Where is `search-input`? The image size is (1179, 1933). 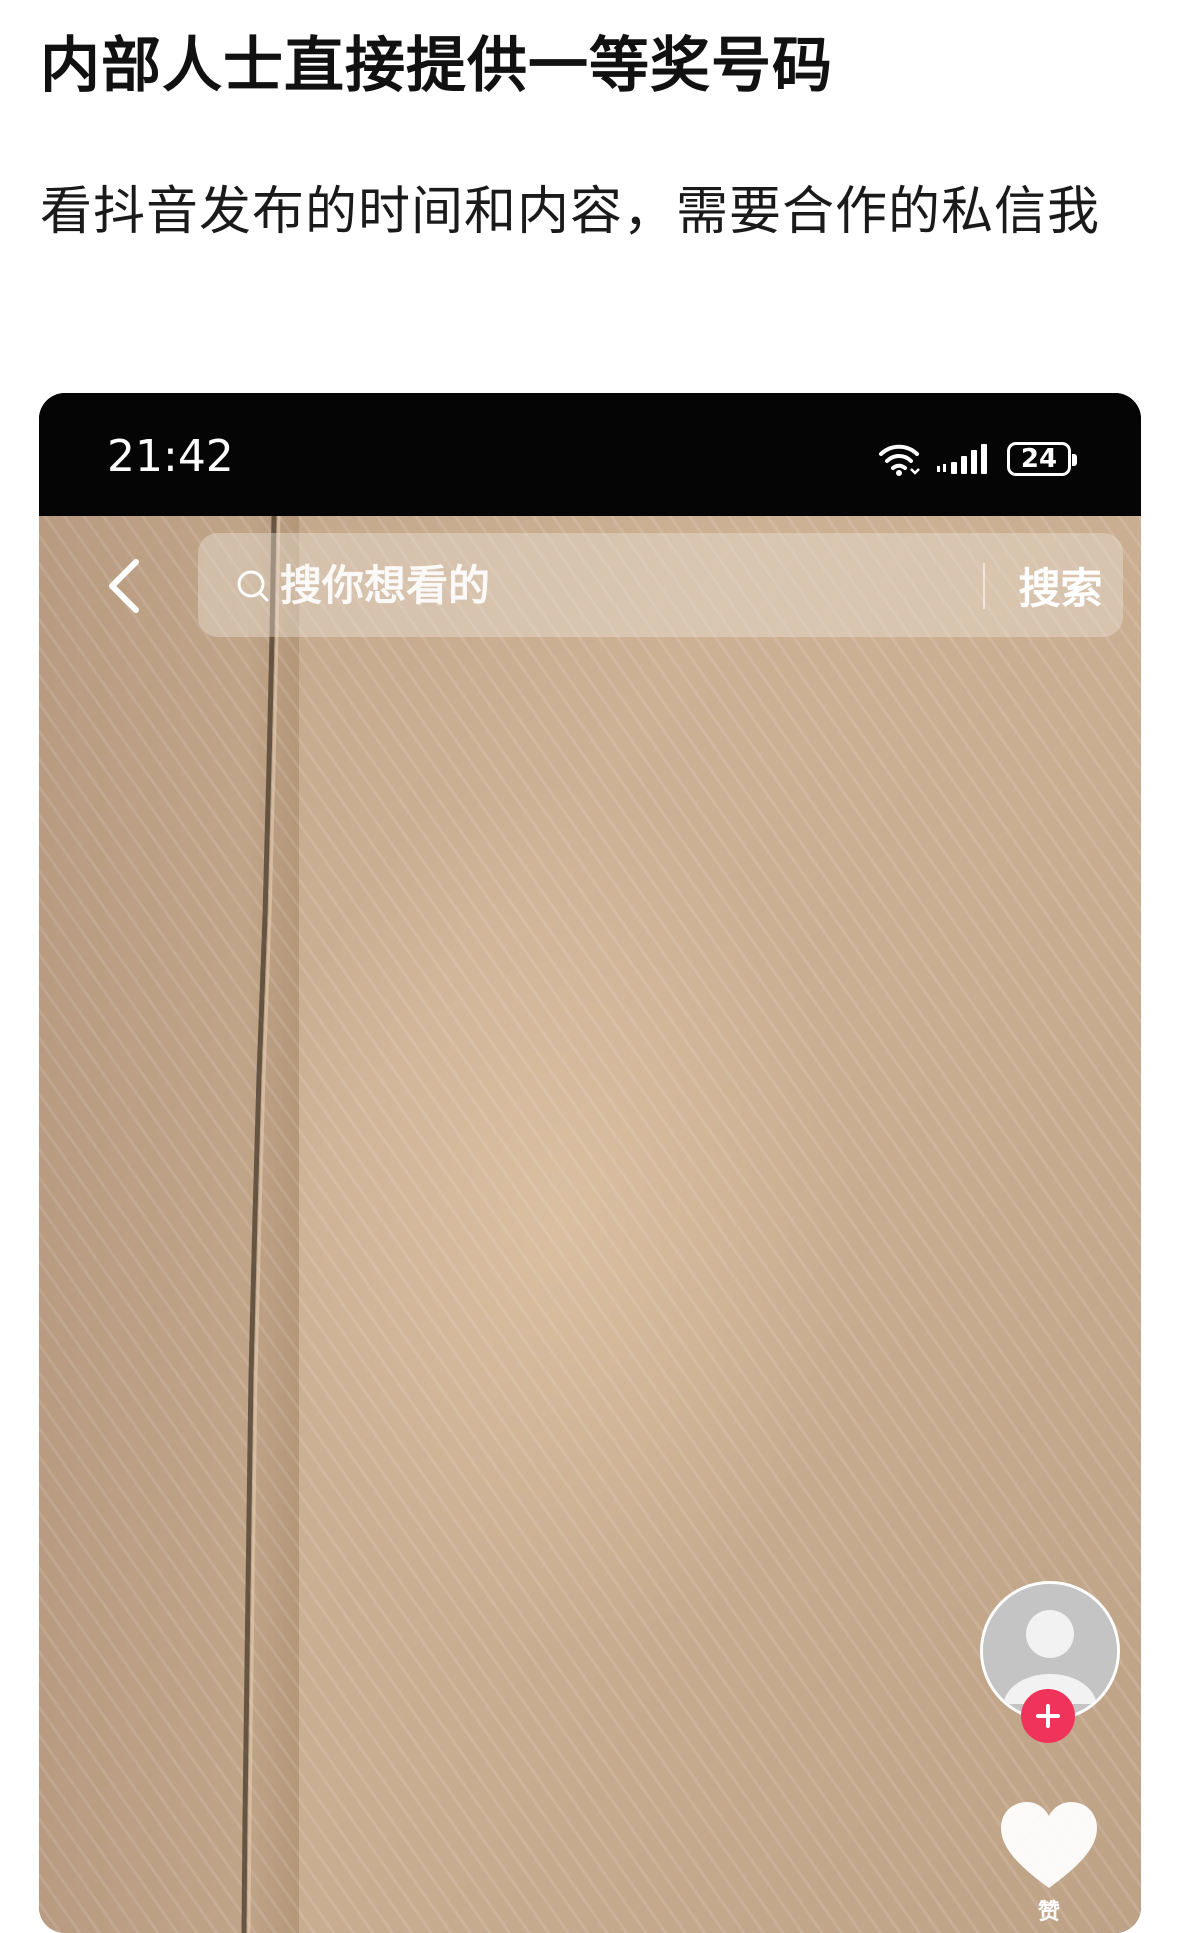 search-input is located at coordinates (590, 585).